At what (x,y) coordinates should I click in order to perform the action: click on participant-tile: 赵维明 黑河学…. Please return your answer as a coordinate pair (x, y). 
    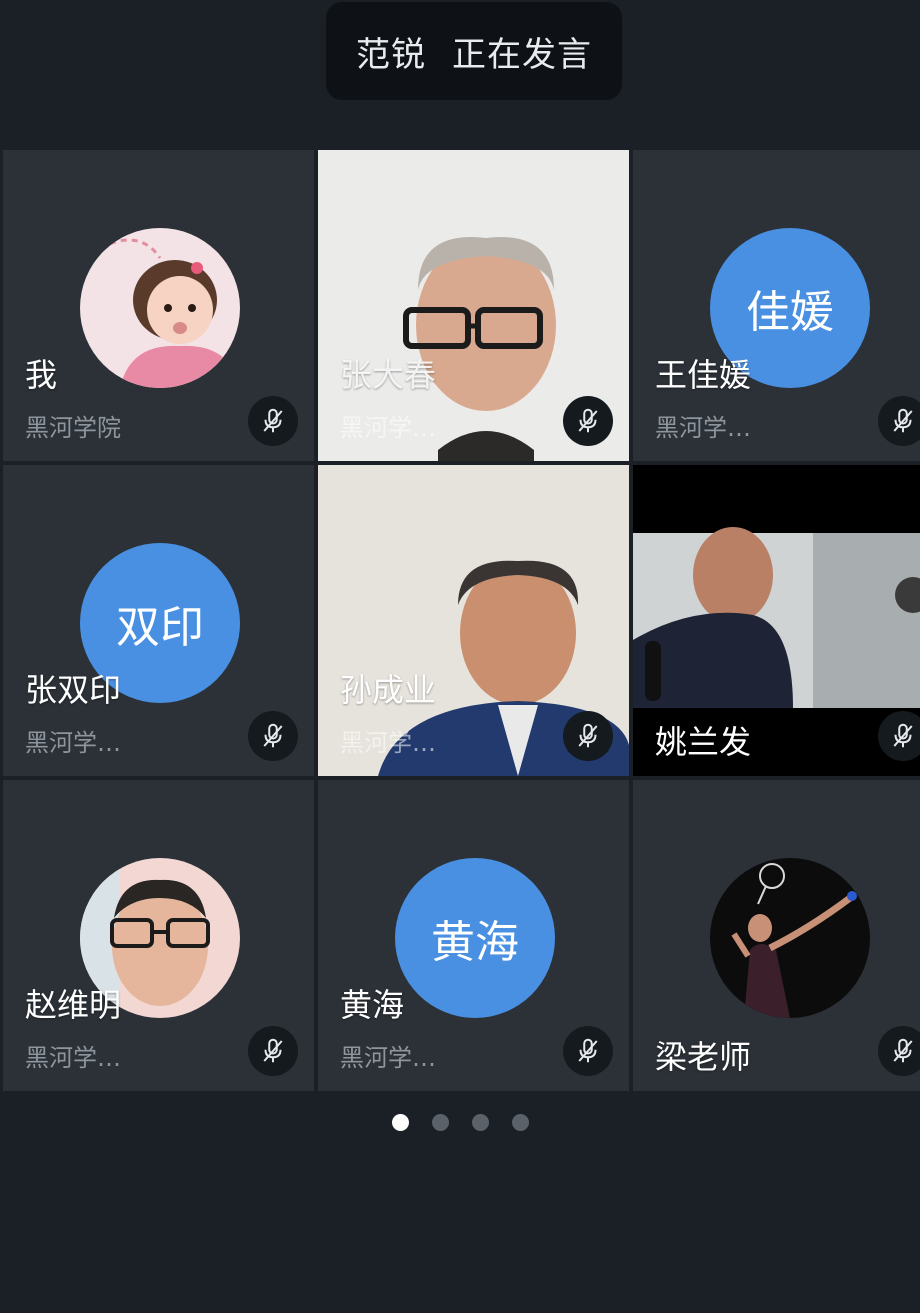
    Looking at the image, I should click on (158, 935).